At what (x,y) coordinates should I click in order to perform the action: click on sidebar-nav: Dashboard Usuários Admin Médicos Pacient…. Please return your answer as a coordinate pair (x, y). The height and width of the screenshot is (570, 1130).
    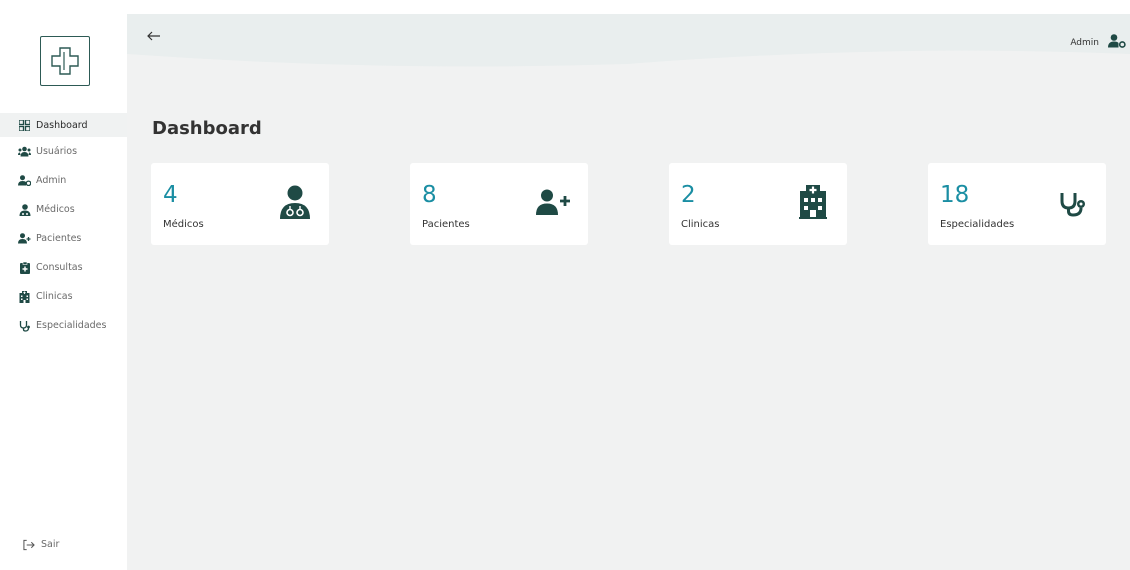
    Looking at the image, I should click on (63, 226).